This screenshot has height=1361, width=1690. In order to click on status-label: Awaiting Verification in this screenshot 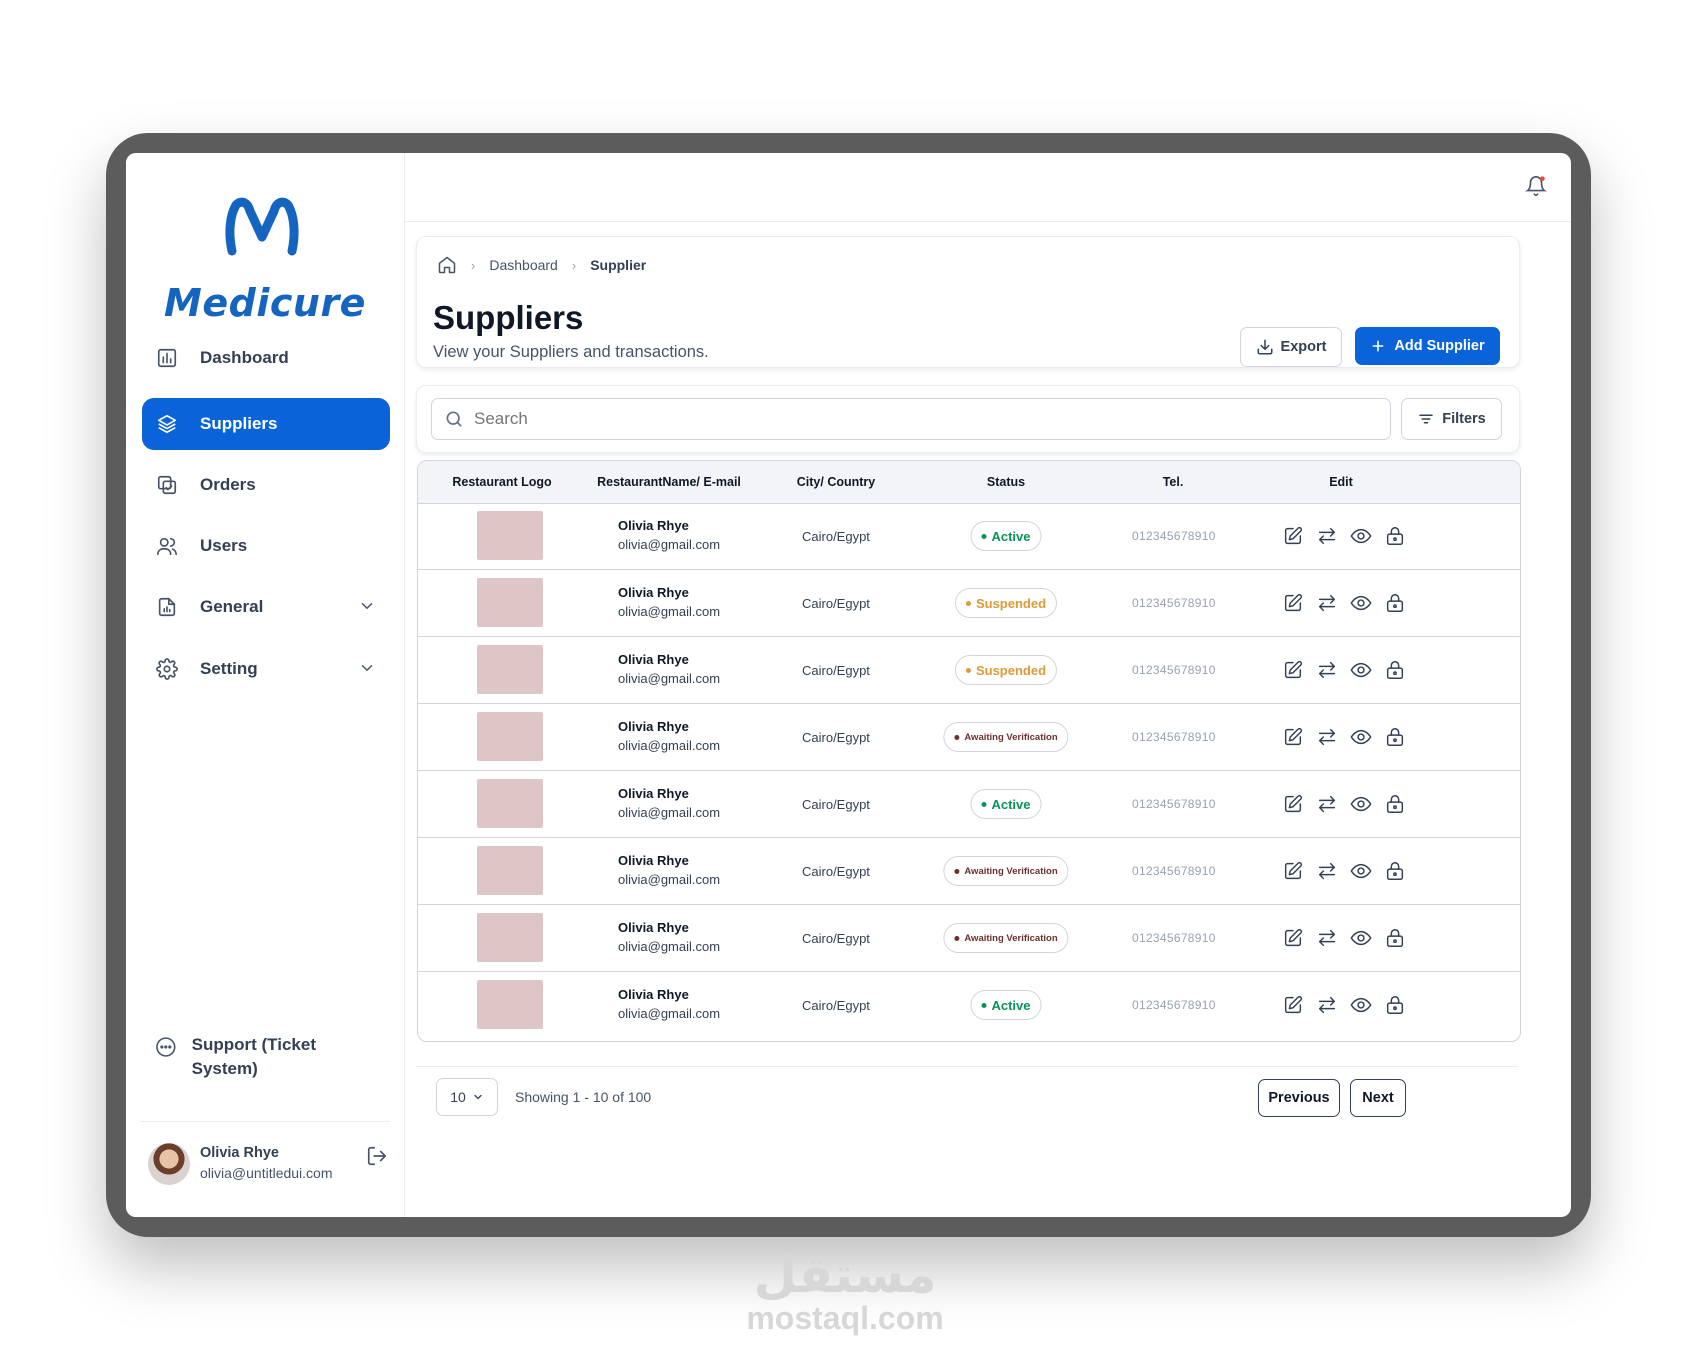, I will do `click(1011, 737)`.